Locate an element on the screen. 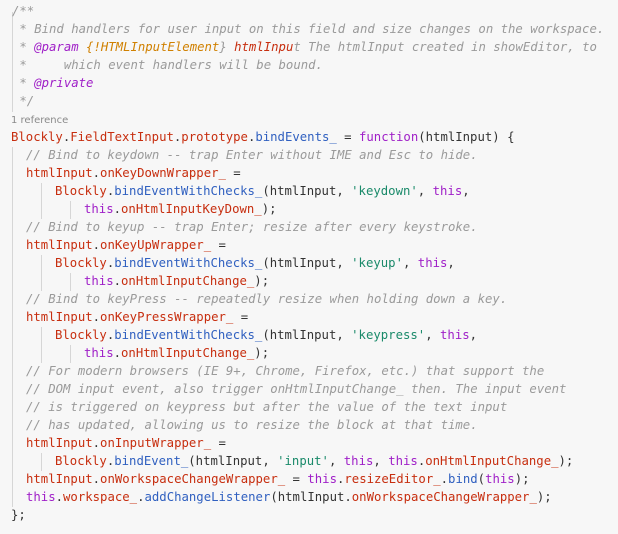 The image size is (618, 534). doc-text: * which event handlers will be bound. is located at coordinates (167, 65).